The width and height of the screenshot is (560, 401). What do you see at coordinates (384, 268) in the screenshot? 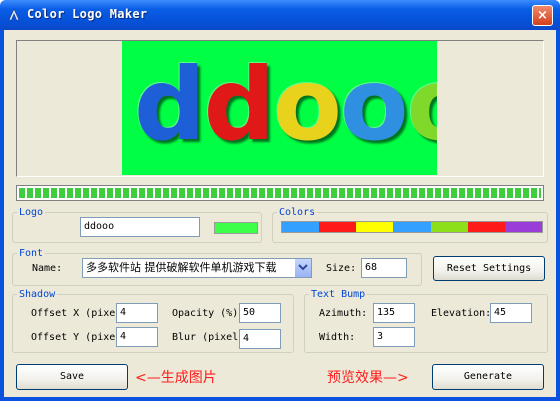
I see `font-size-input: 68` at bounding box center [384, 268].